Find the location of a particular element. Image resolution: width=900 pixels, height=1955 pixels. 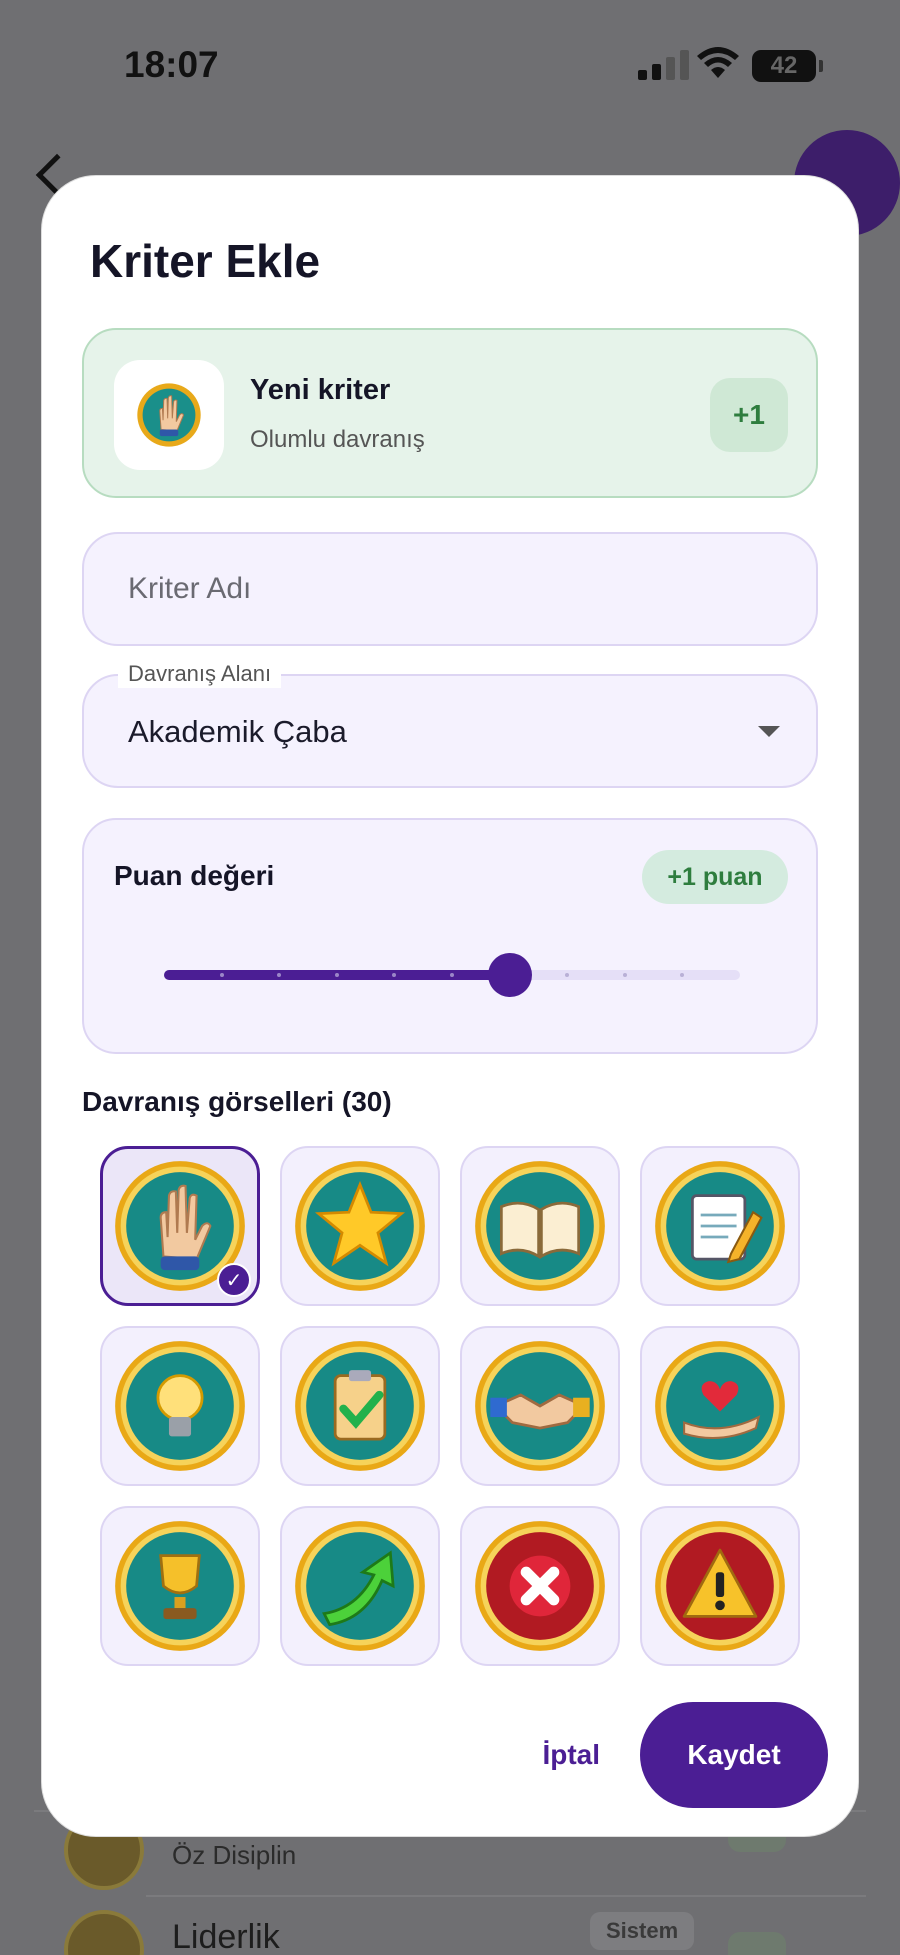

gallery-title: Davranış görselleri (30) is located at coordinates (237, 1101).